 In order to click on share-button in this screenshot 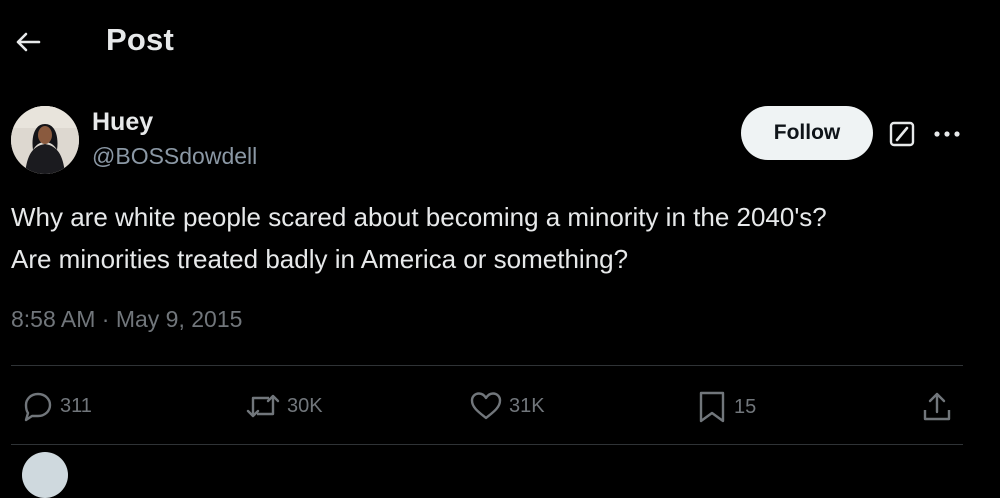, I will do `click(937, 407)`.